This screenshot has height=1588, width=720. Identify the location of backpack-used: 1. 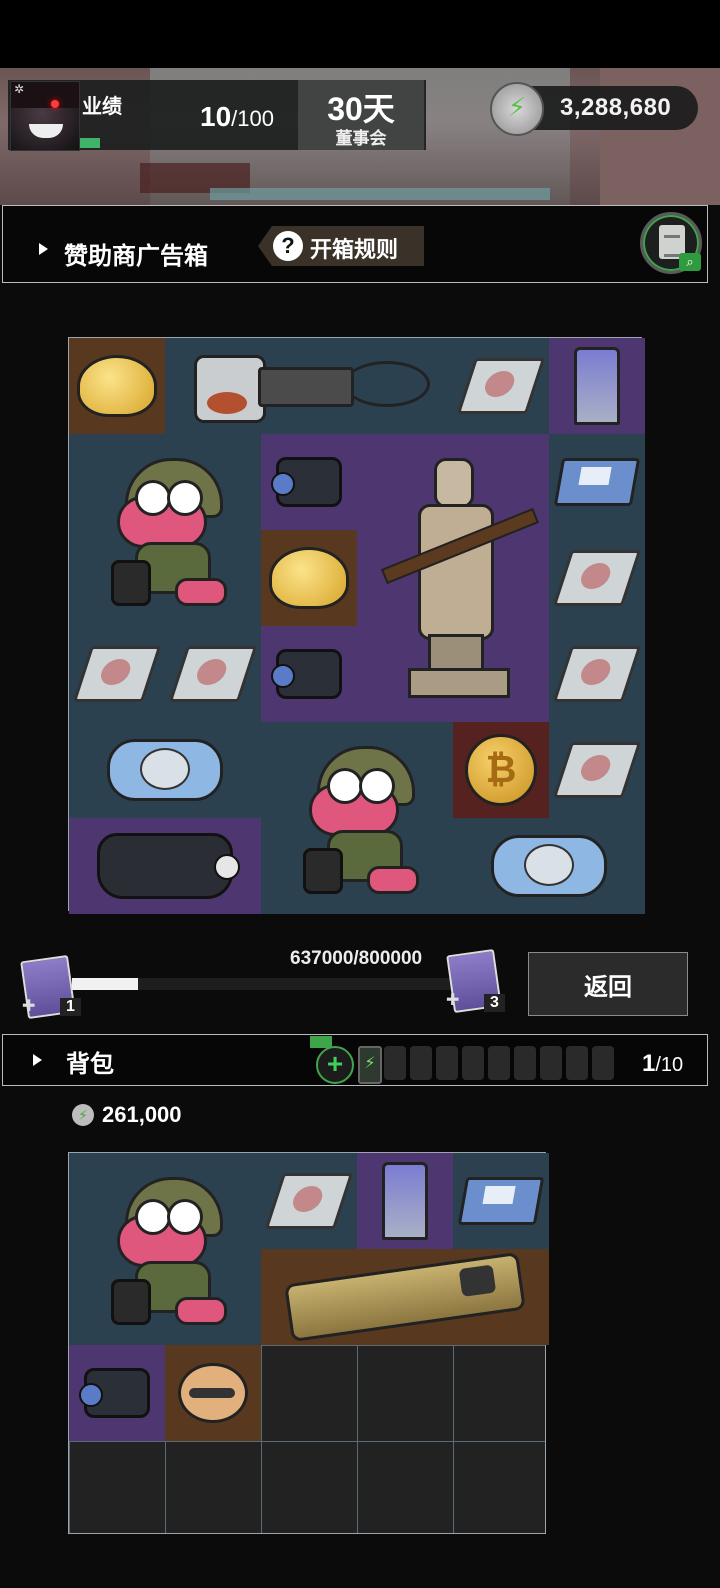
(649, 1063).